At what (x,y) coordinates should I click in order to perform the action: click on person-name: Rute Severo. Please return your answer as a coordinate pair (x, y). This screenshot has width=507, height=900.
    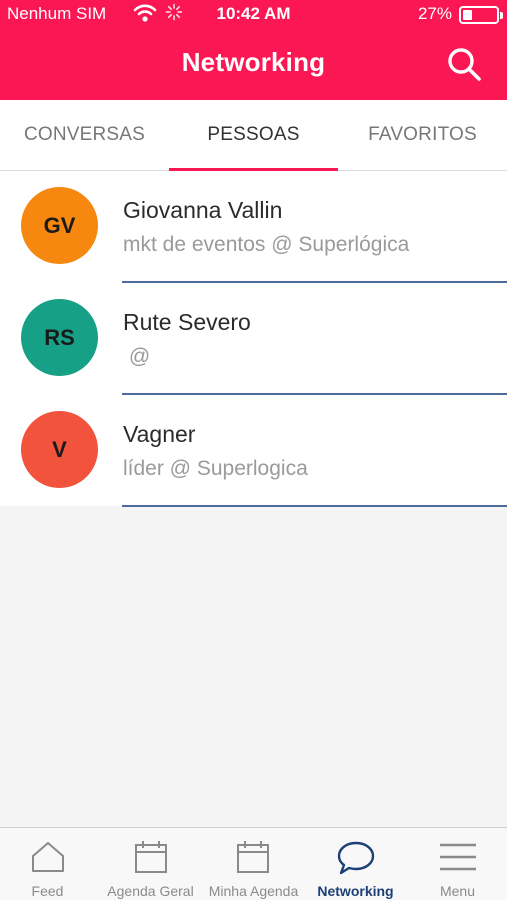
    Looking at the image, I should click on (187, 322).